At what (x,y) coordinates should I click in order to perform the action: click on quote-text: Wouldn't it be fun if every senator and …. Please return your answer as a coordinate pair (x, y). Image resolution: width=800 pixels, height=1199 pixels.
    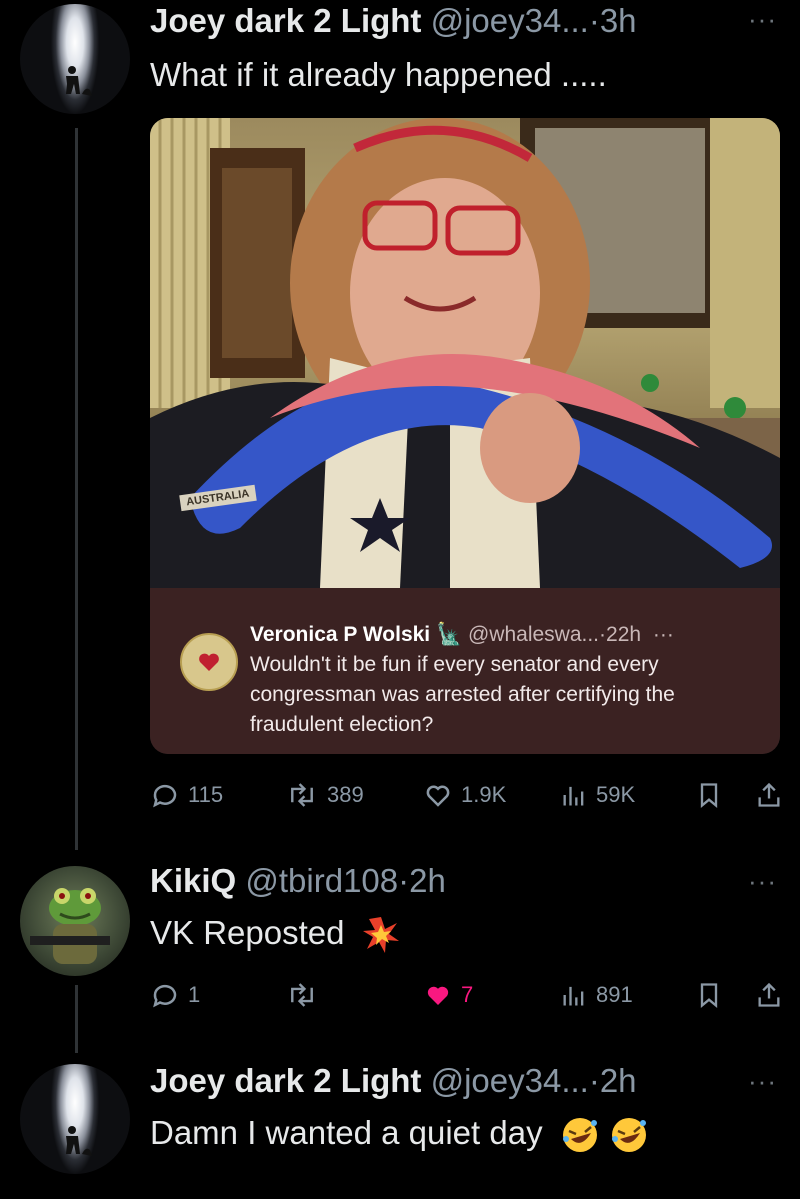
    Looking at the image, I should click on (462, 694).